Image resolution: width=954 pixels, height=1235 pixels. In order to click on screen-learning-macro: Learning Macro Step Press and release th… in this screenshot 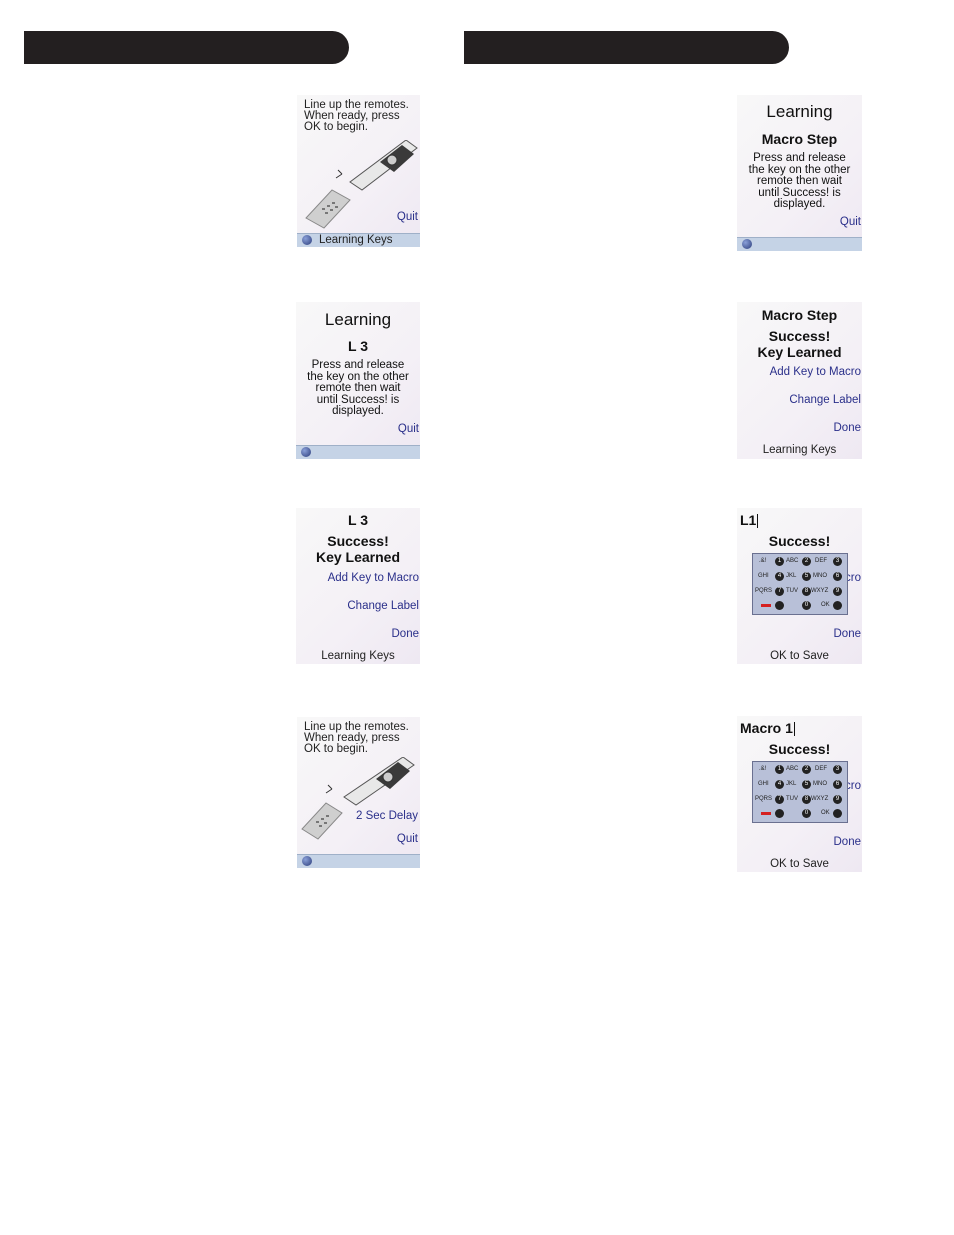, I will do `click(799, 173)`.